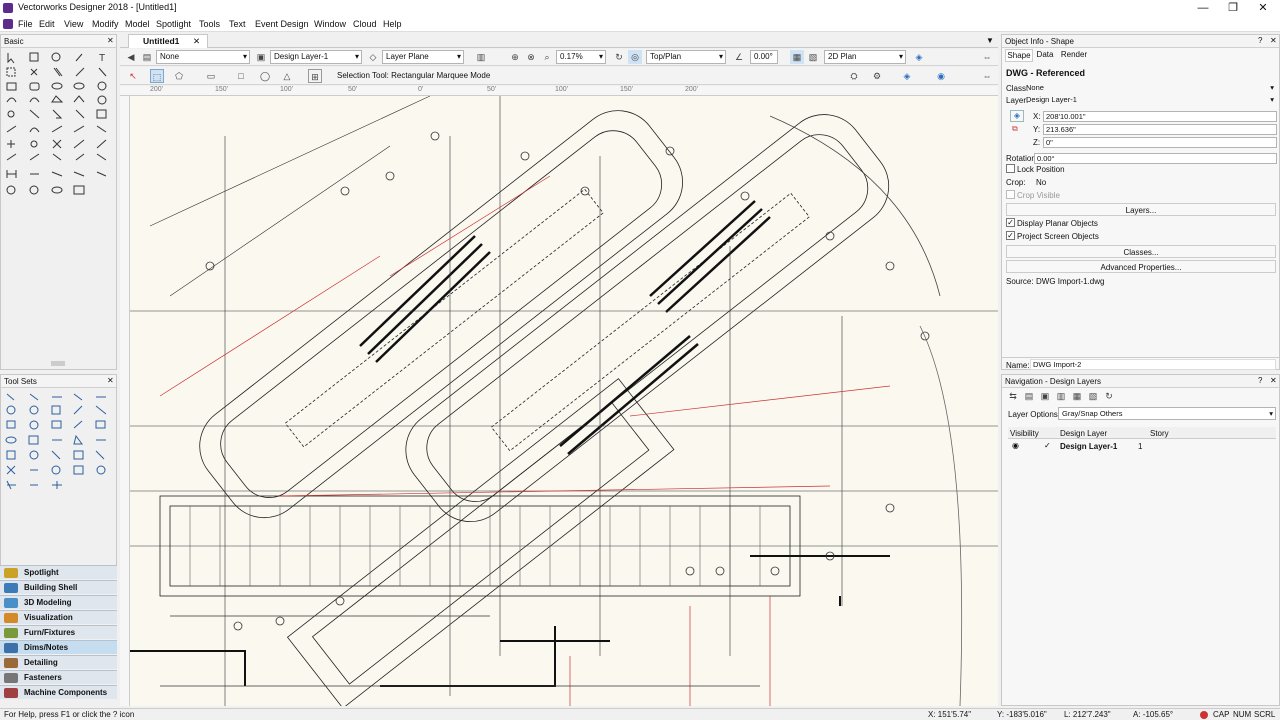  I want to click on nav-new-icon: ▤, so click(1029, 396).